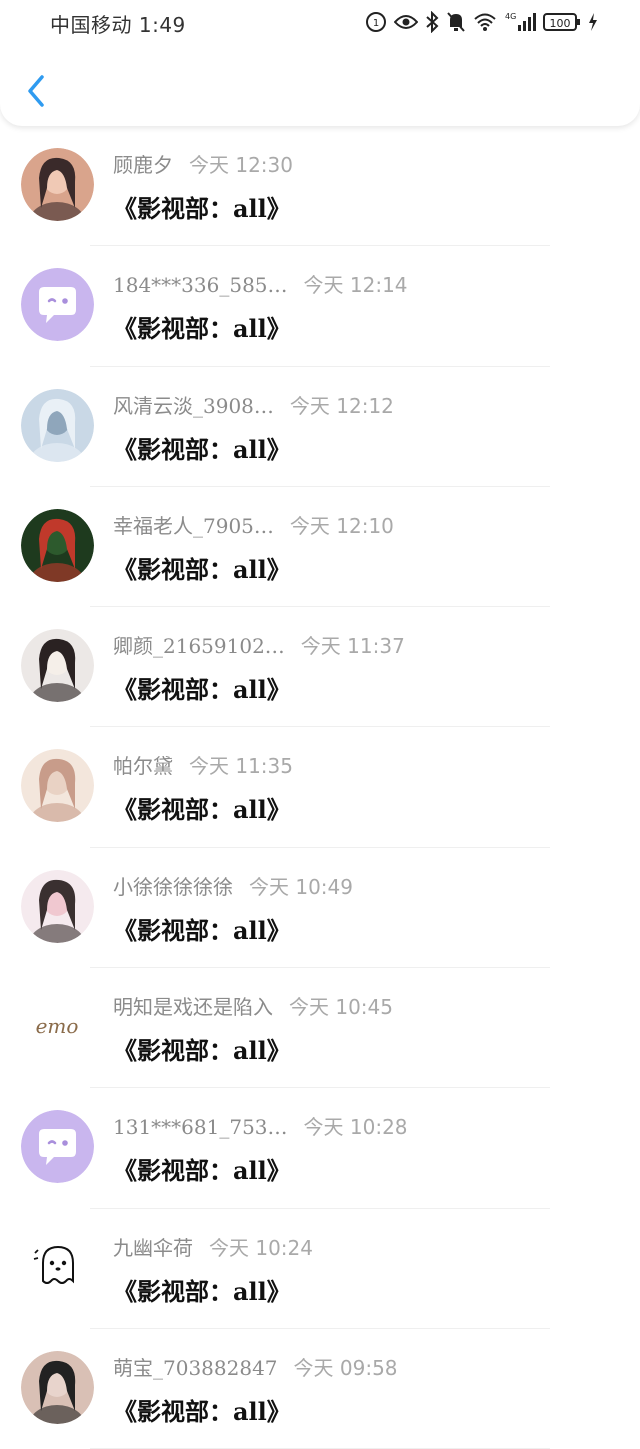 This screenshot has height=1449, width=640. I want to click on sender-line: 小徐徐徐徐徐 今天 10:49, so click(233, 885).